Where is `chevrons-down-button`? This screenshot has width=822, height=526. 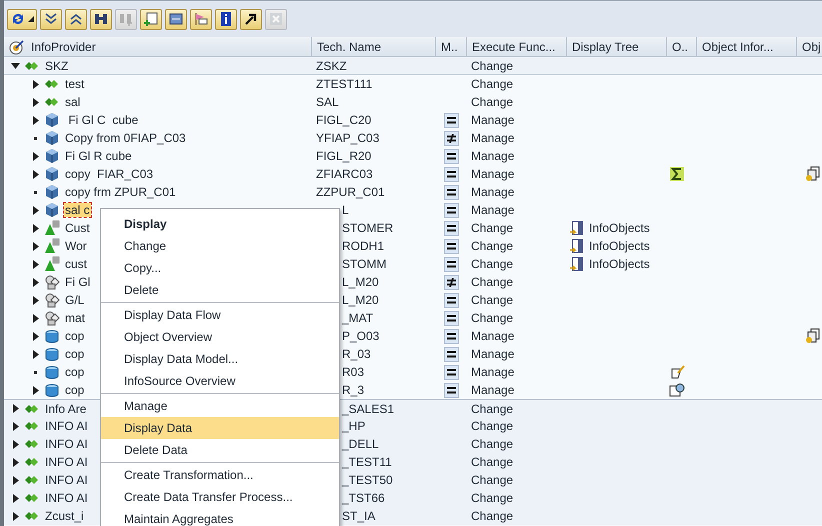 chevrons-down-button is located at coordinates (51, 19).